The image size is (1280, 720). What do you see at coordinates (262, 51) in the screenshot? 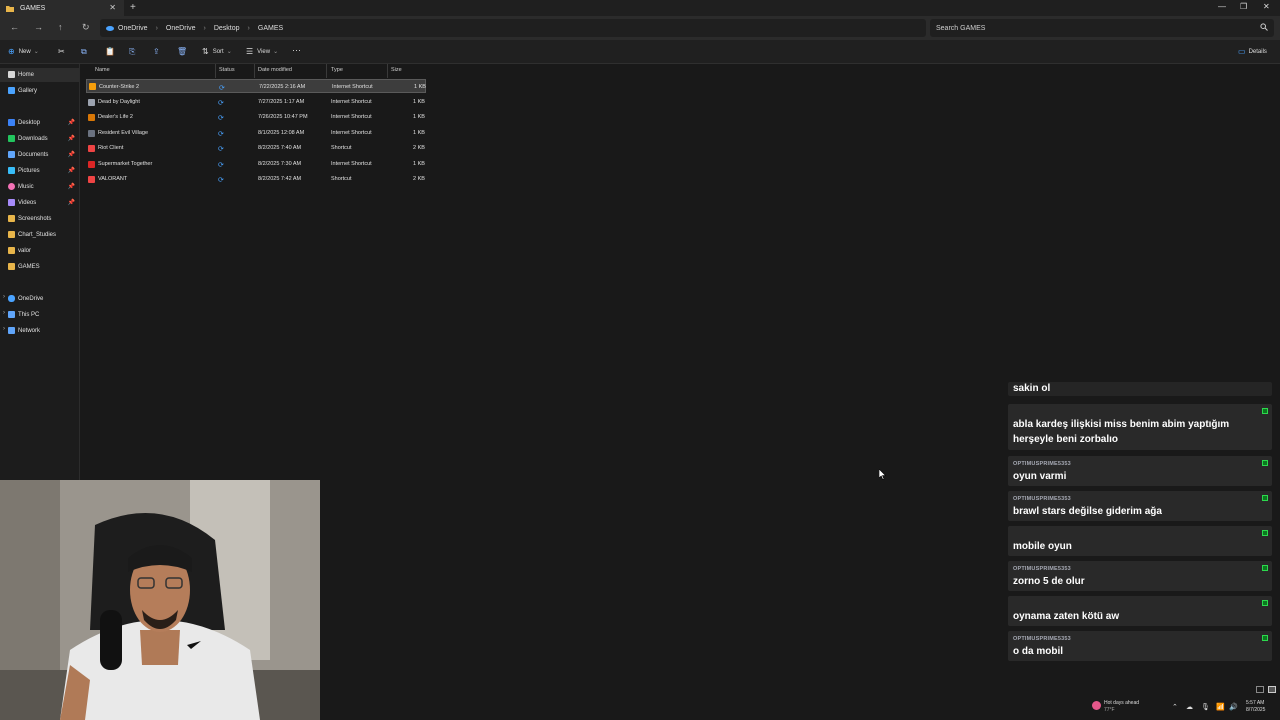
I see `view-button: ☰ View ⌄` at bounding box center [262, 51].